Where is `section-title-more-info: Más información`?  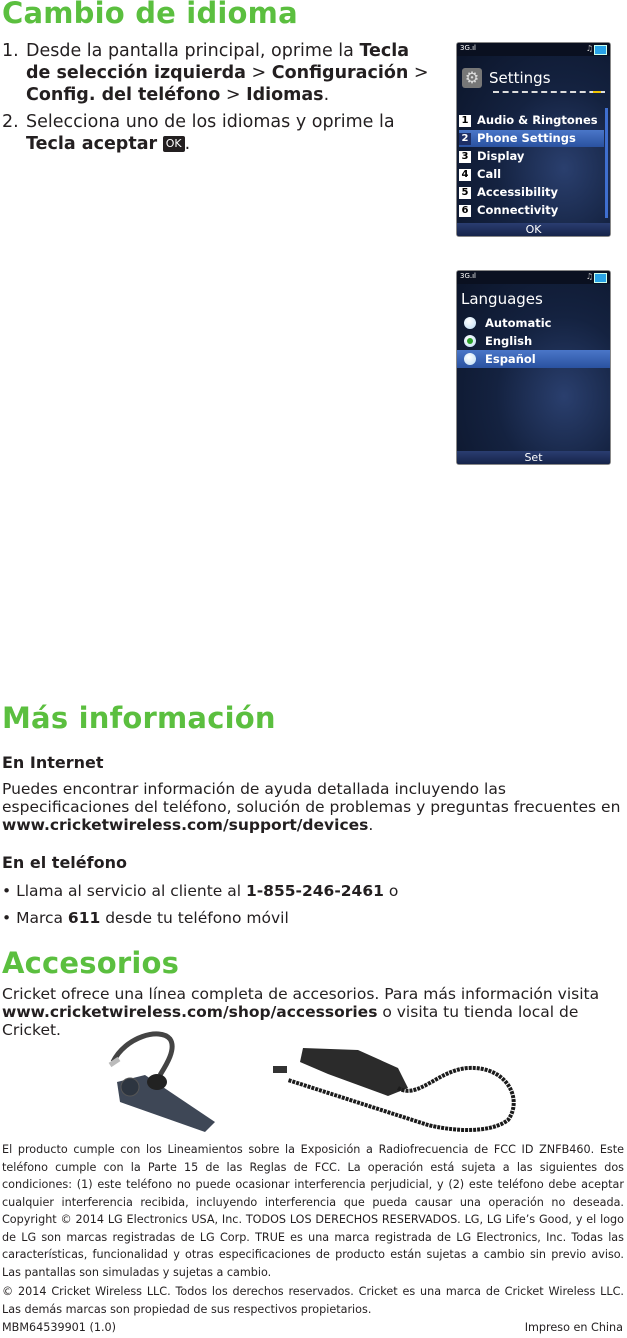
section-title-more-info: Más información is located at coordinates (139, 718).